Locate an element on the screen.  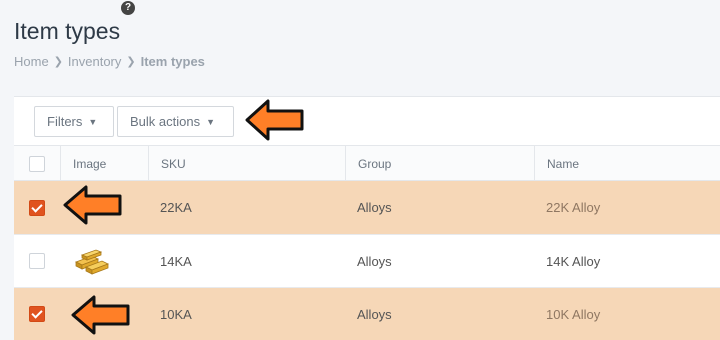
table-toolbar: Filters ▼ Bulk actions ▼ is located at coordinates (367, 121).